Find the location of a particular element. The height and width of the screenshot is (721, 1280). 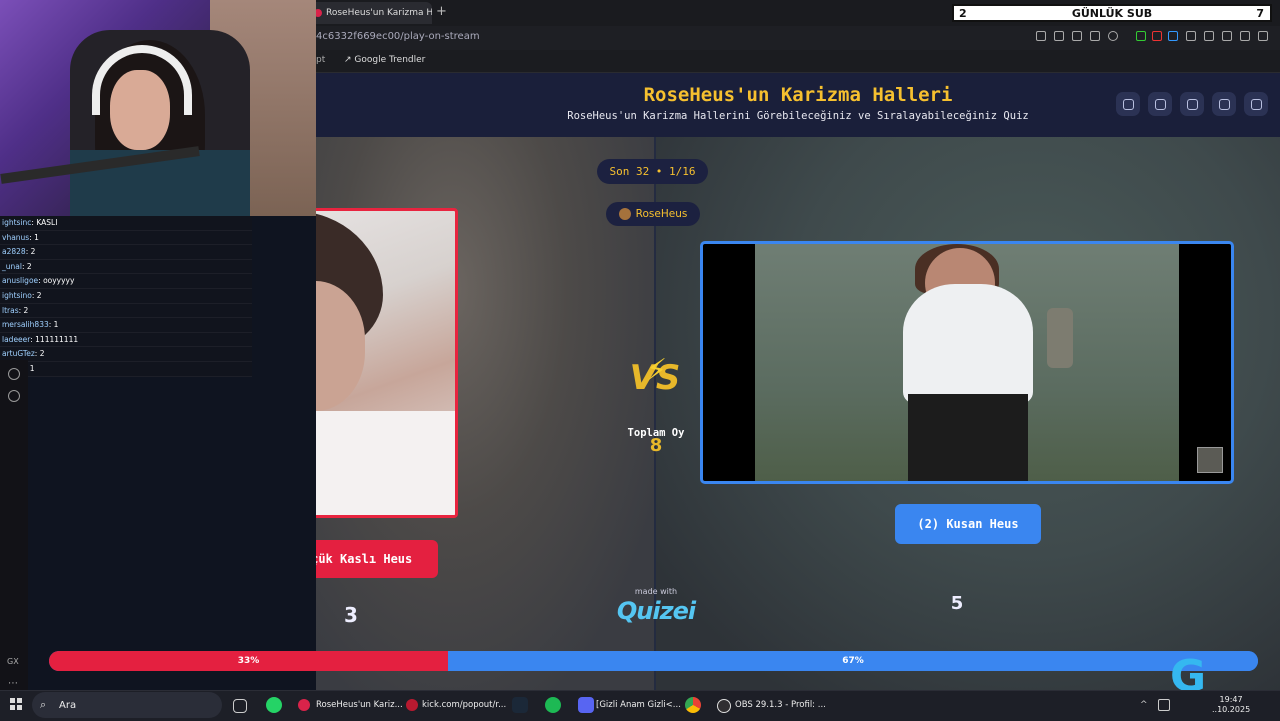

extensions-icon is located at coordinates (1209, 36).